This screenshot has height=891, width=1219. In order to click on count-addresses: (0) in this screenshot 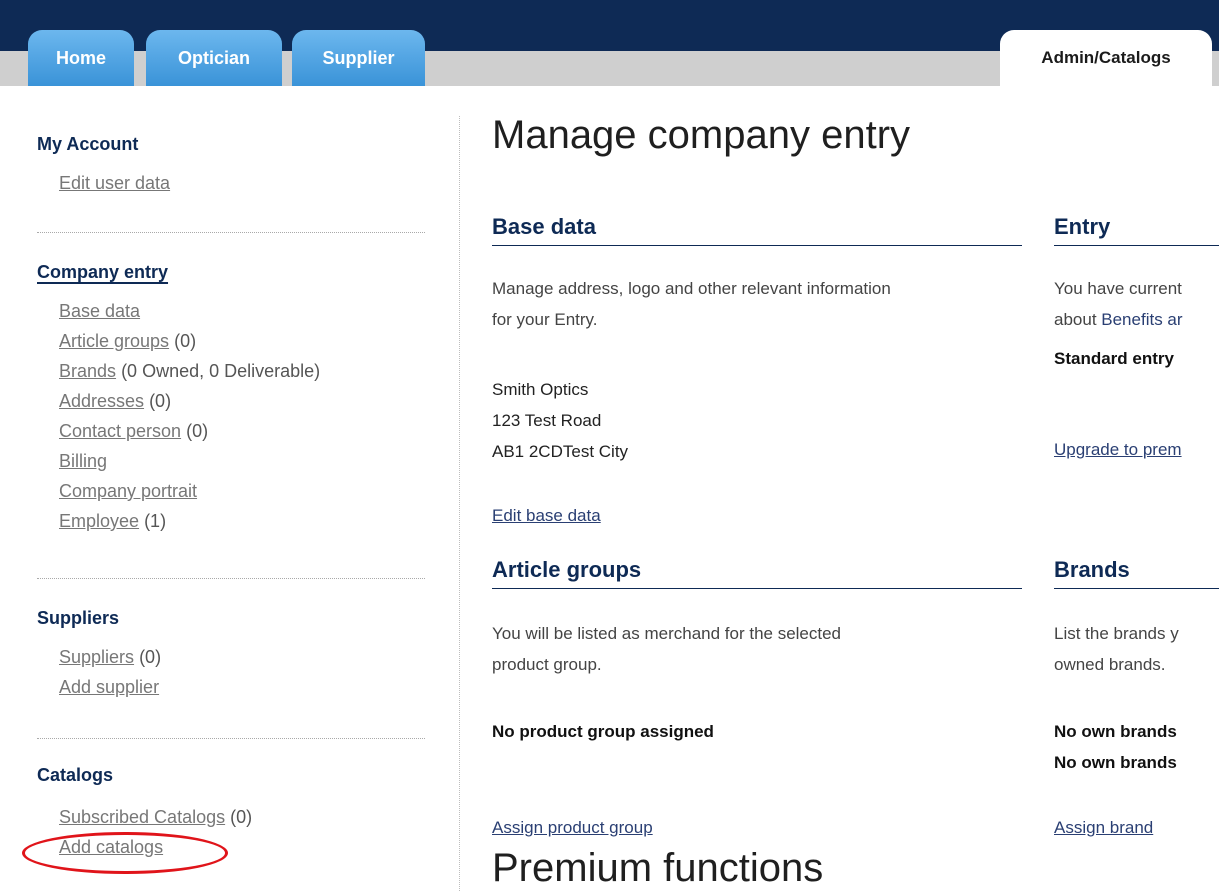, I will do `click(160, 401)`.